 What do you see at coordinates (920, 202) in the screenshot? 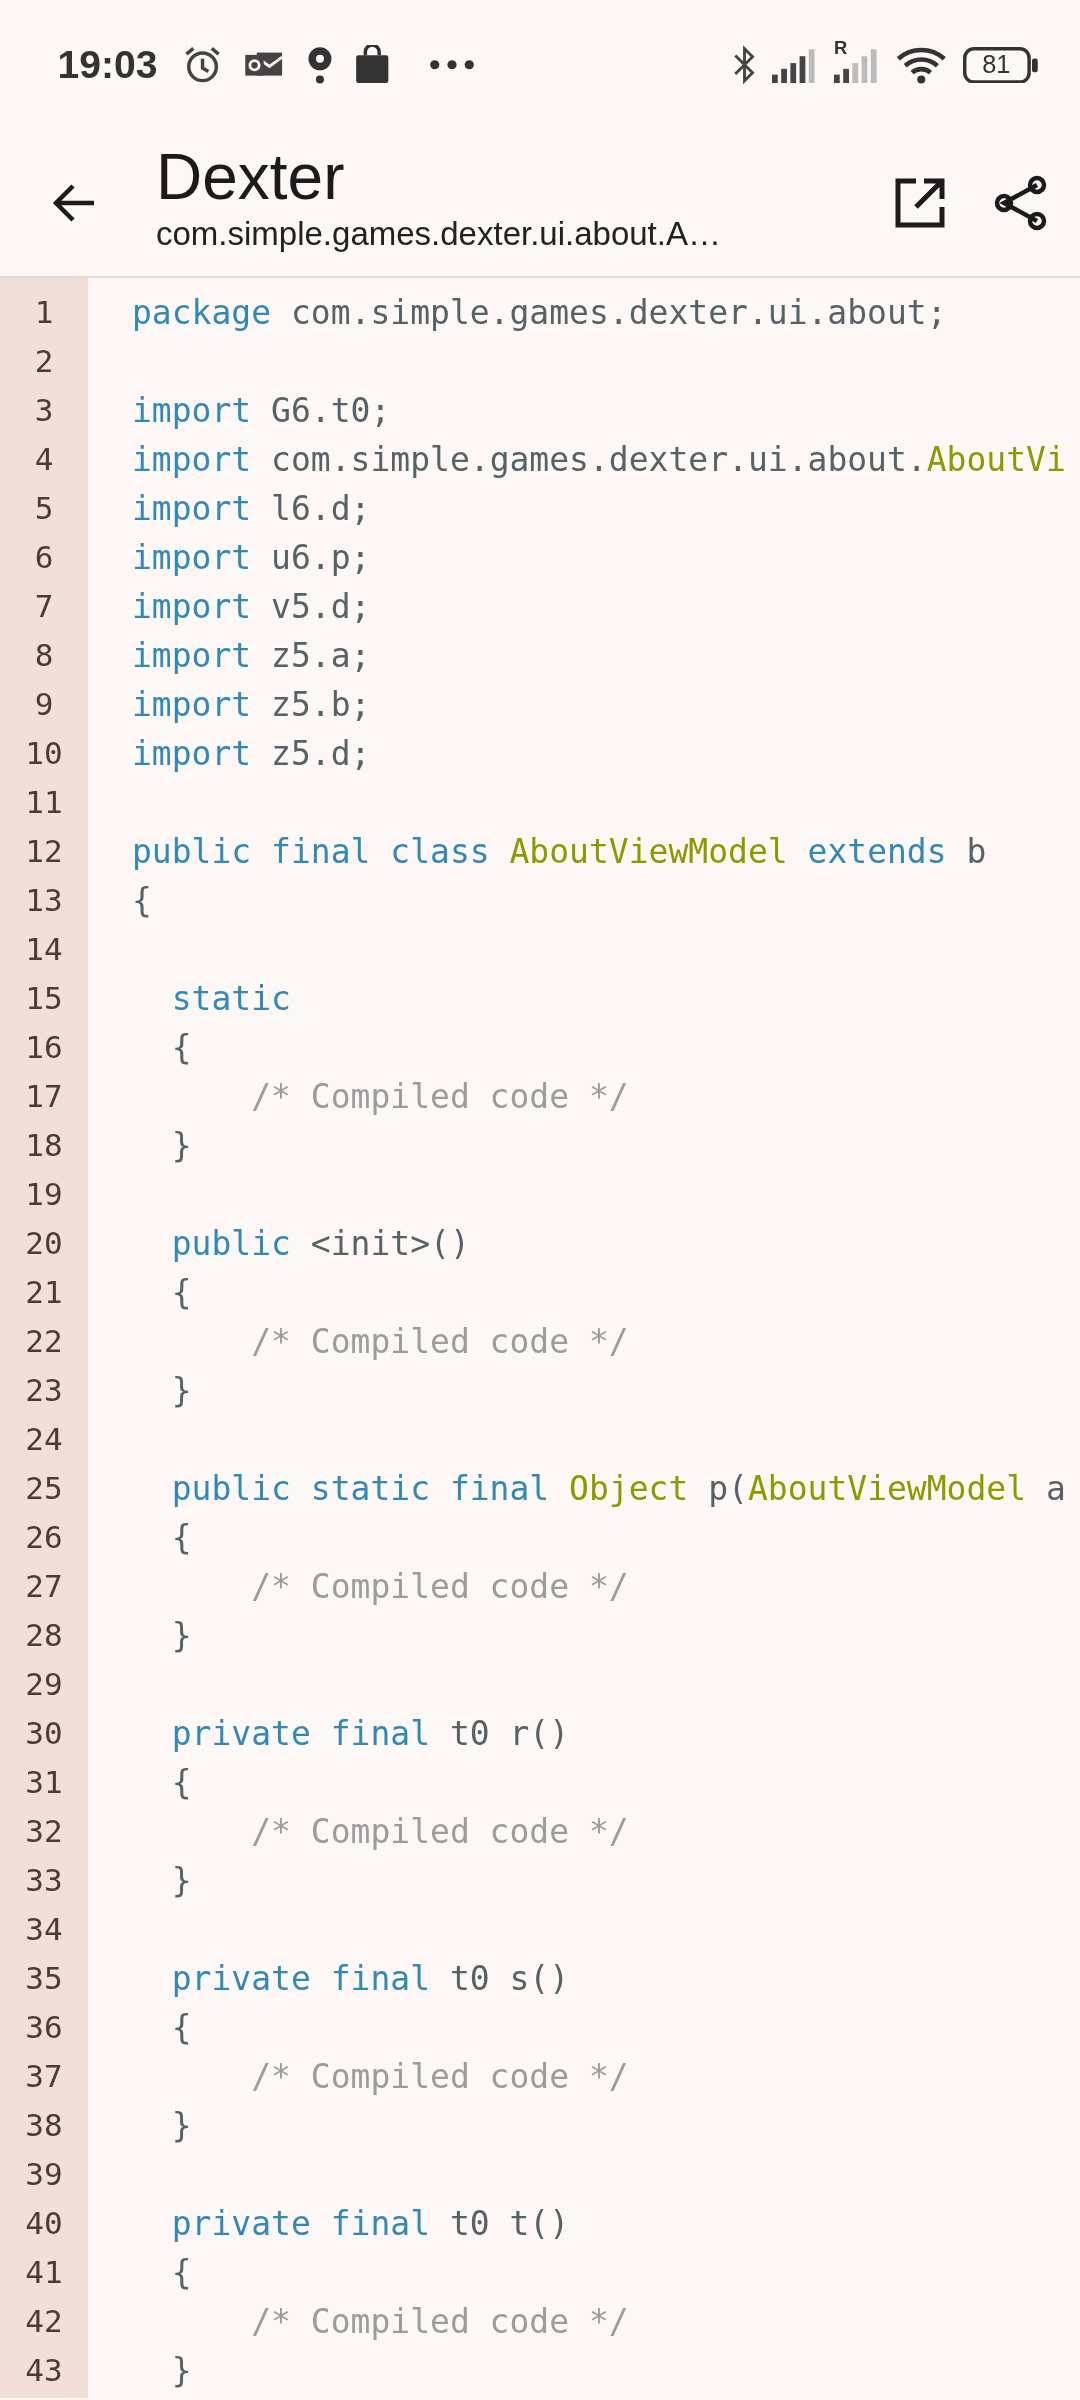
I see `open-external-icon` at bounding box center [920, 202].